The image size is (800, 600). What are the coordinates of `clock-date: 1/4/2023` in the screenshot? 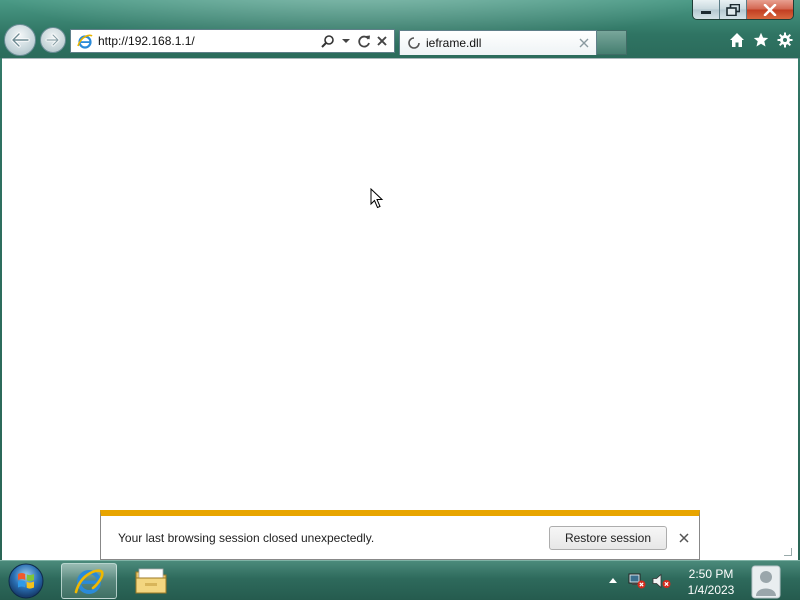 It's located at (711, 590).